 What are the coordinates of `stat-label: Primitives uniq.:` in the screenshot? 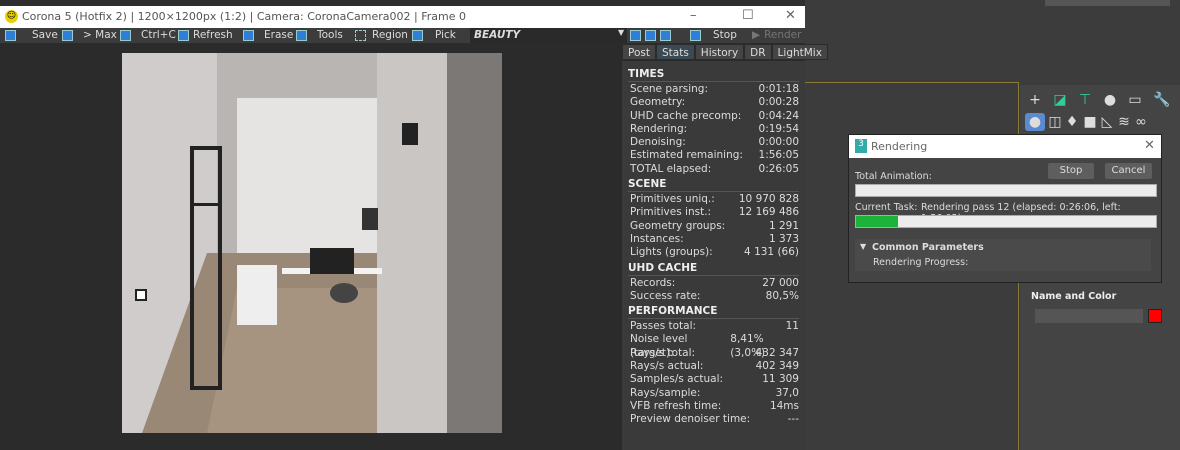 It's located at (672, 199).